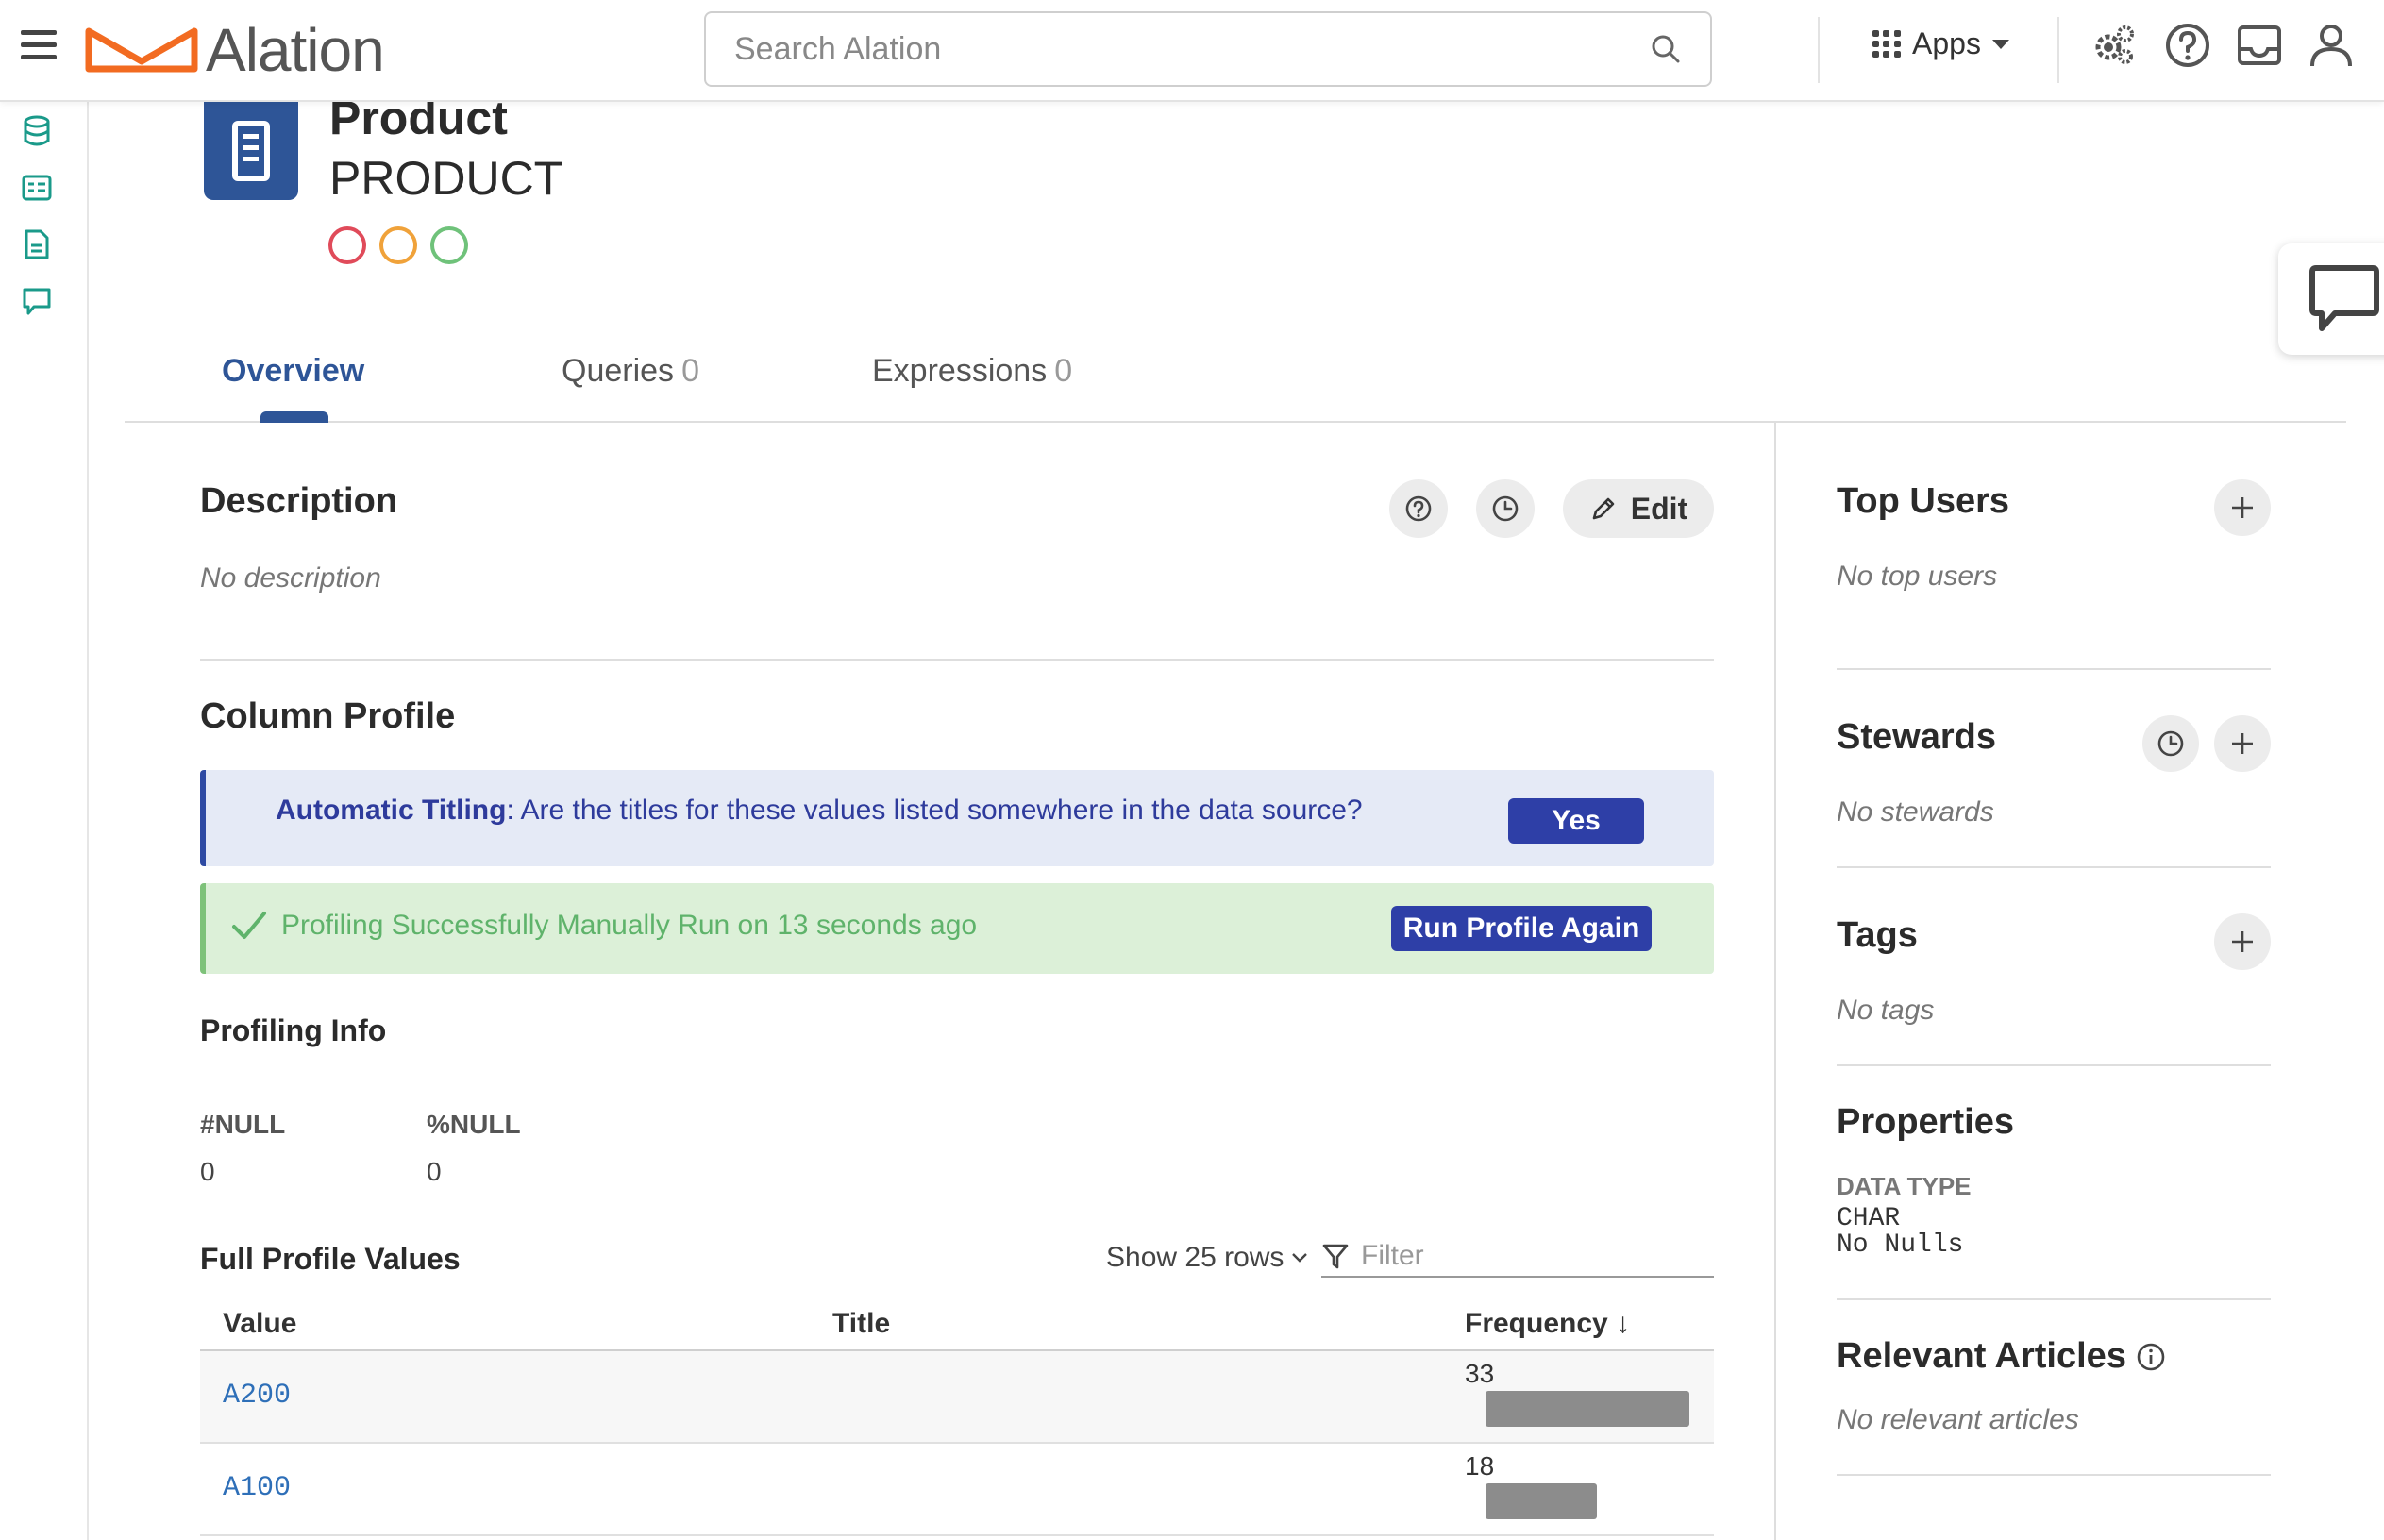 The height and width of the screenshot is (1540, 2384). I want to click on user-icon, so click(2331, 45).